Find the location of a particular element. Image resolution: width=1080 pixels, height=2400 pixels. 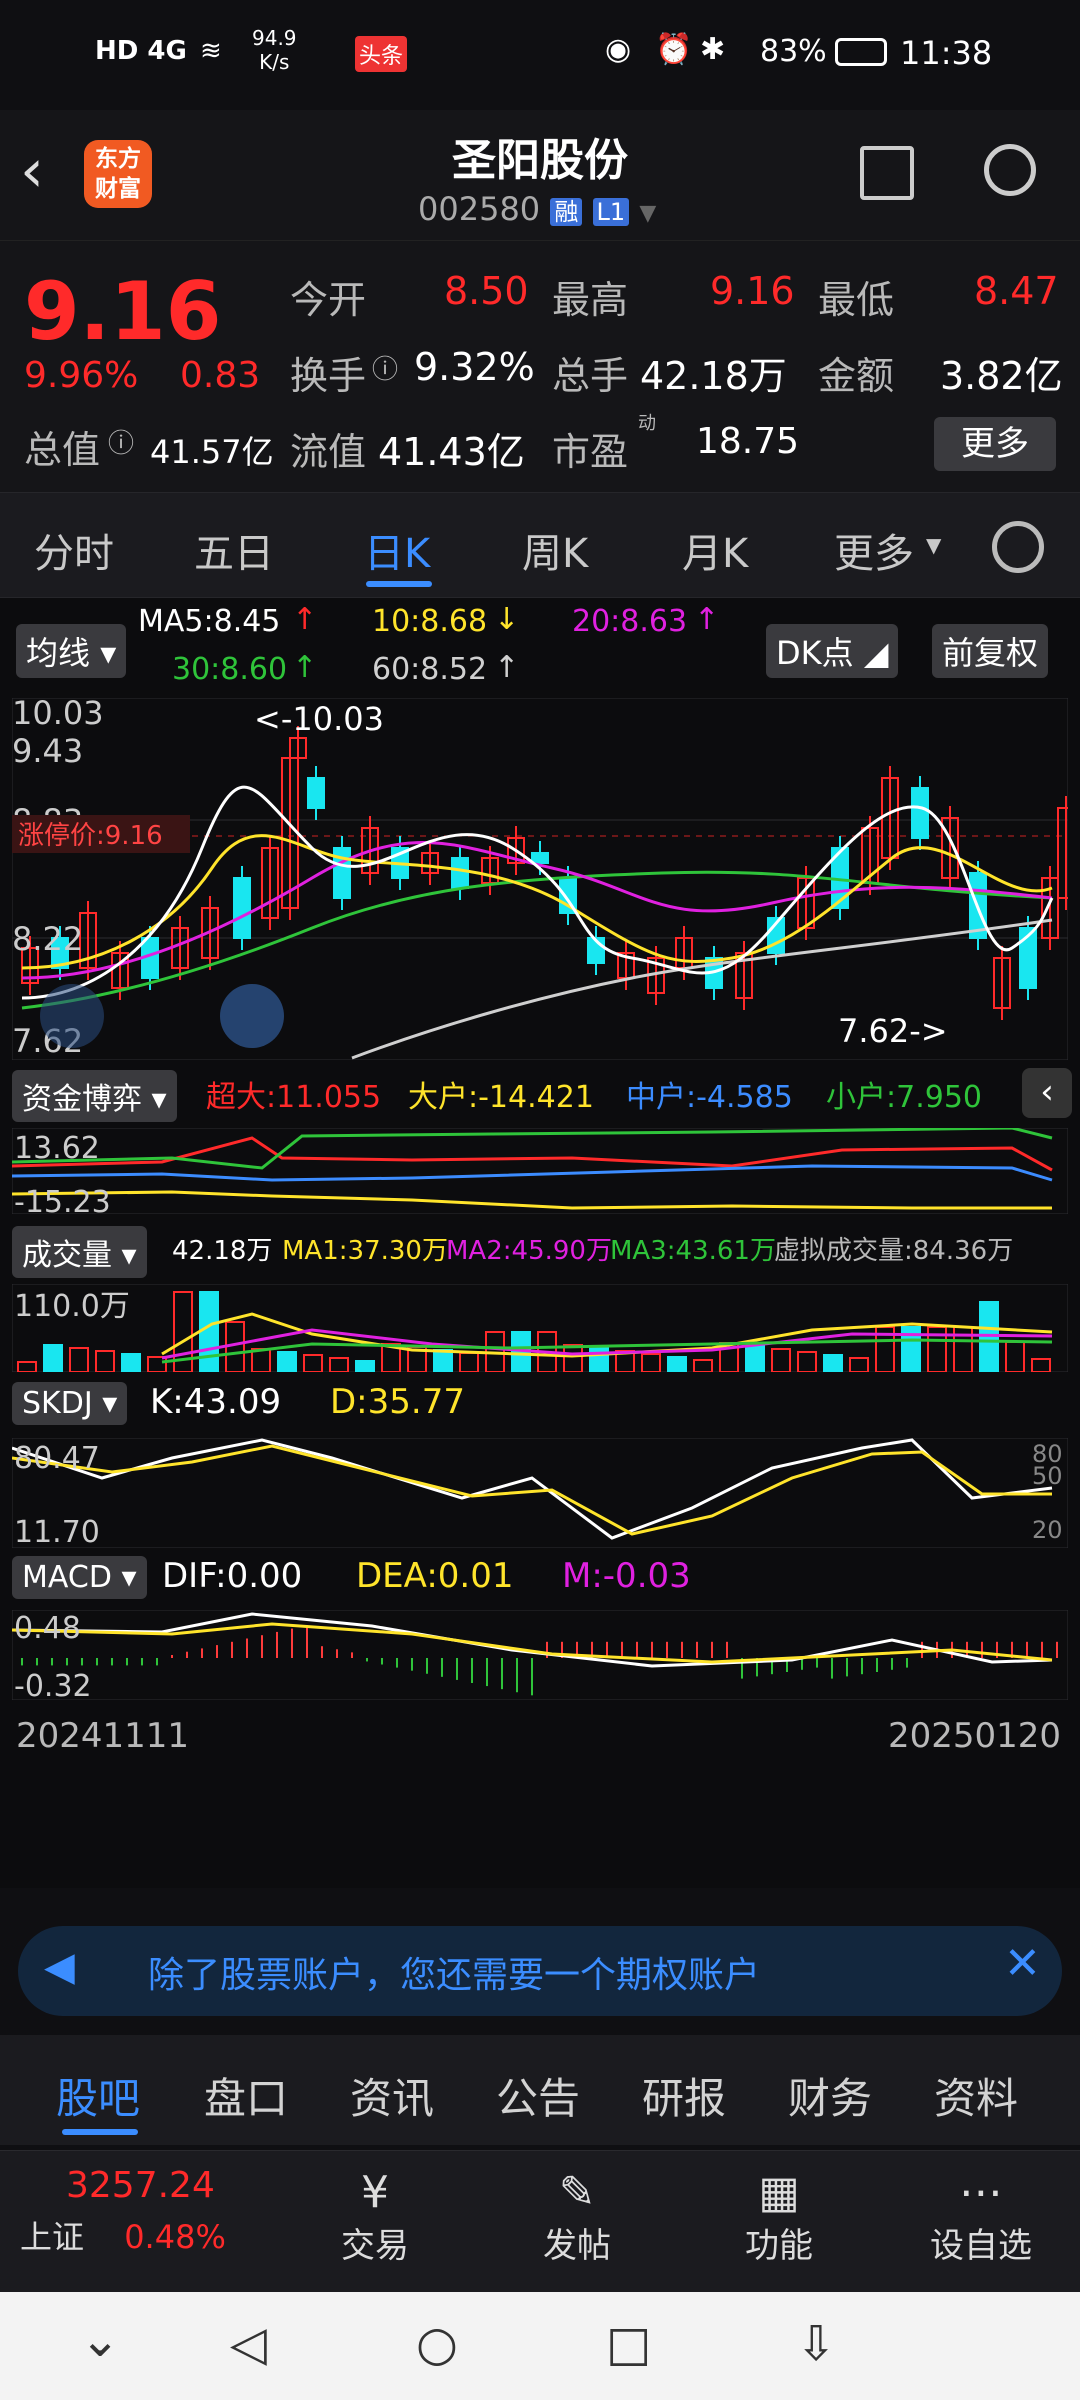

expand-icon is located at coordinates (252, 1016).